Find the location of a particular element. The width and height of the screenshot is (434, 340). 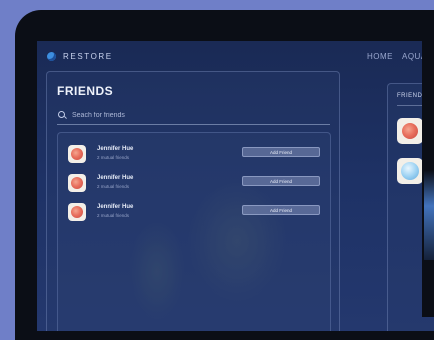

page-title: FRIENDS is located at coordinates (85, 91).